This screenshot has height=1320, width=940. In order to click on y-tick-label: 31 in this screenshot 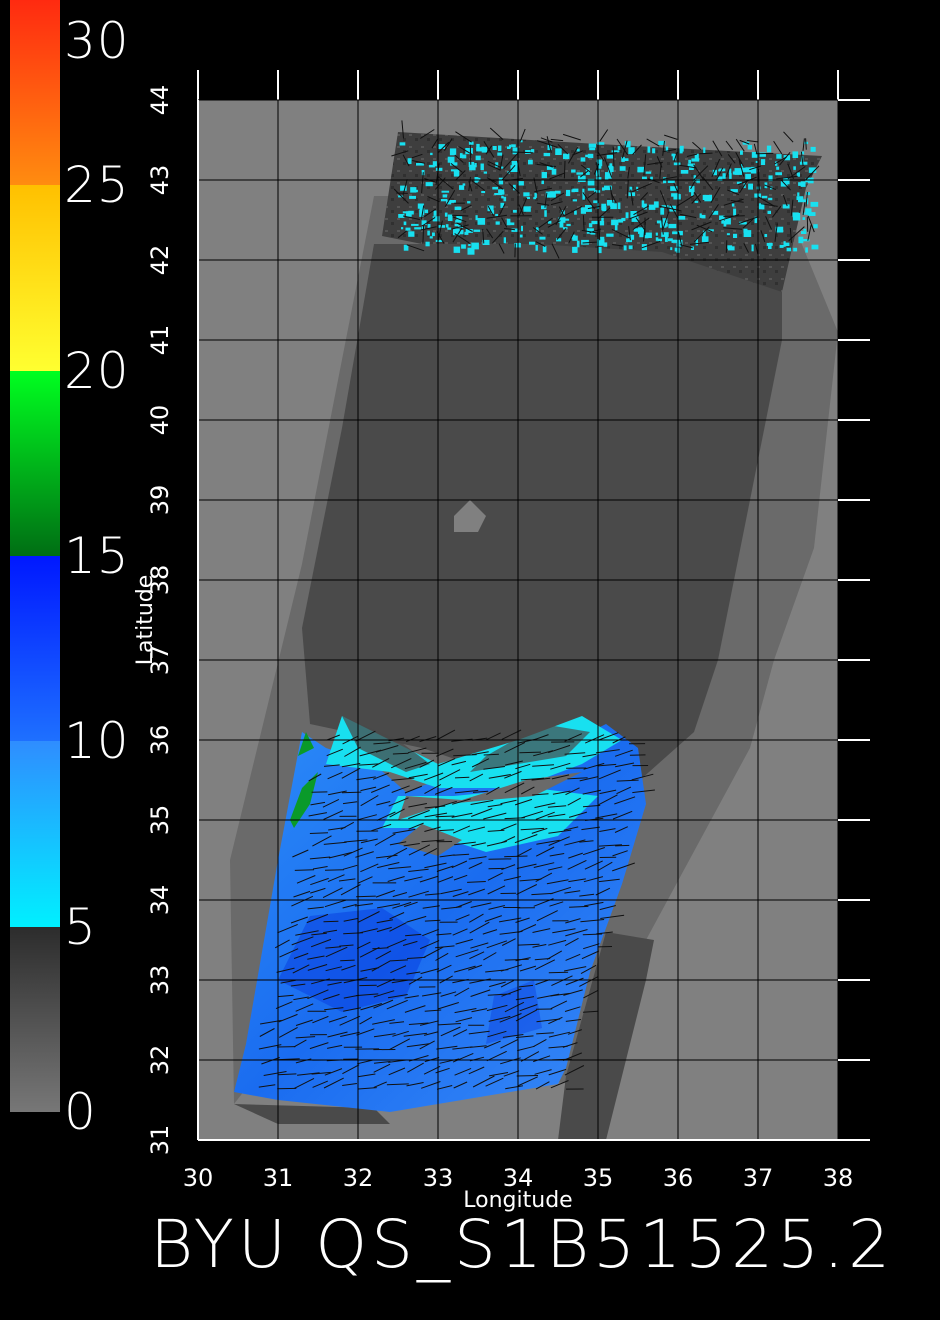, I will do `click(160, 1140)`.